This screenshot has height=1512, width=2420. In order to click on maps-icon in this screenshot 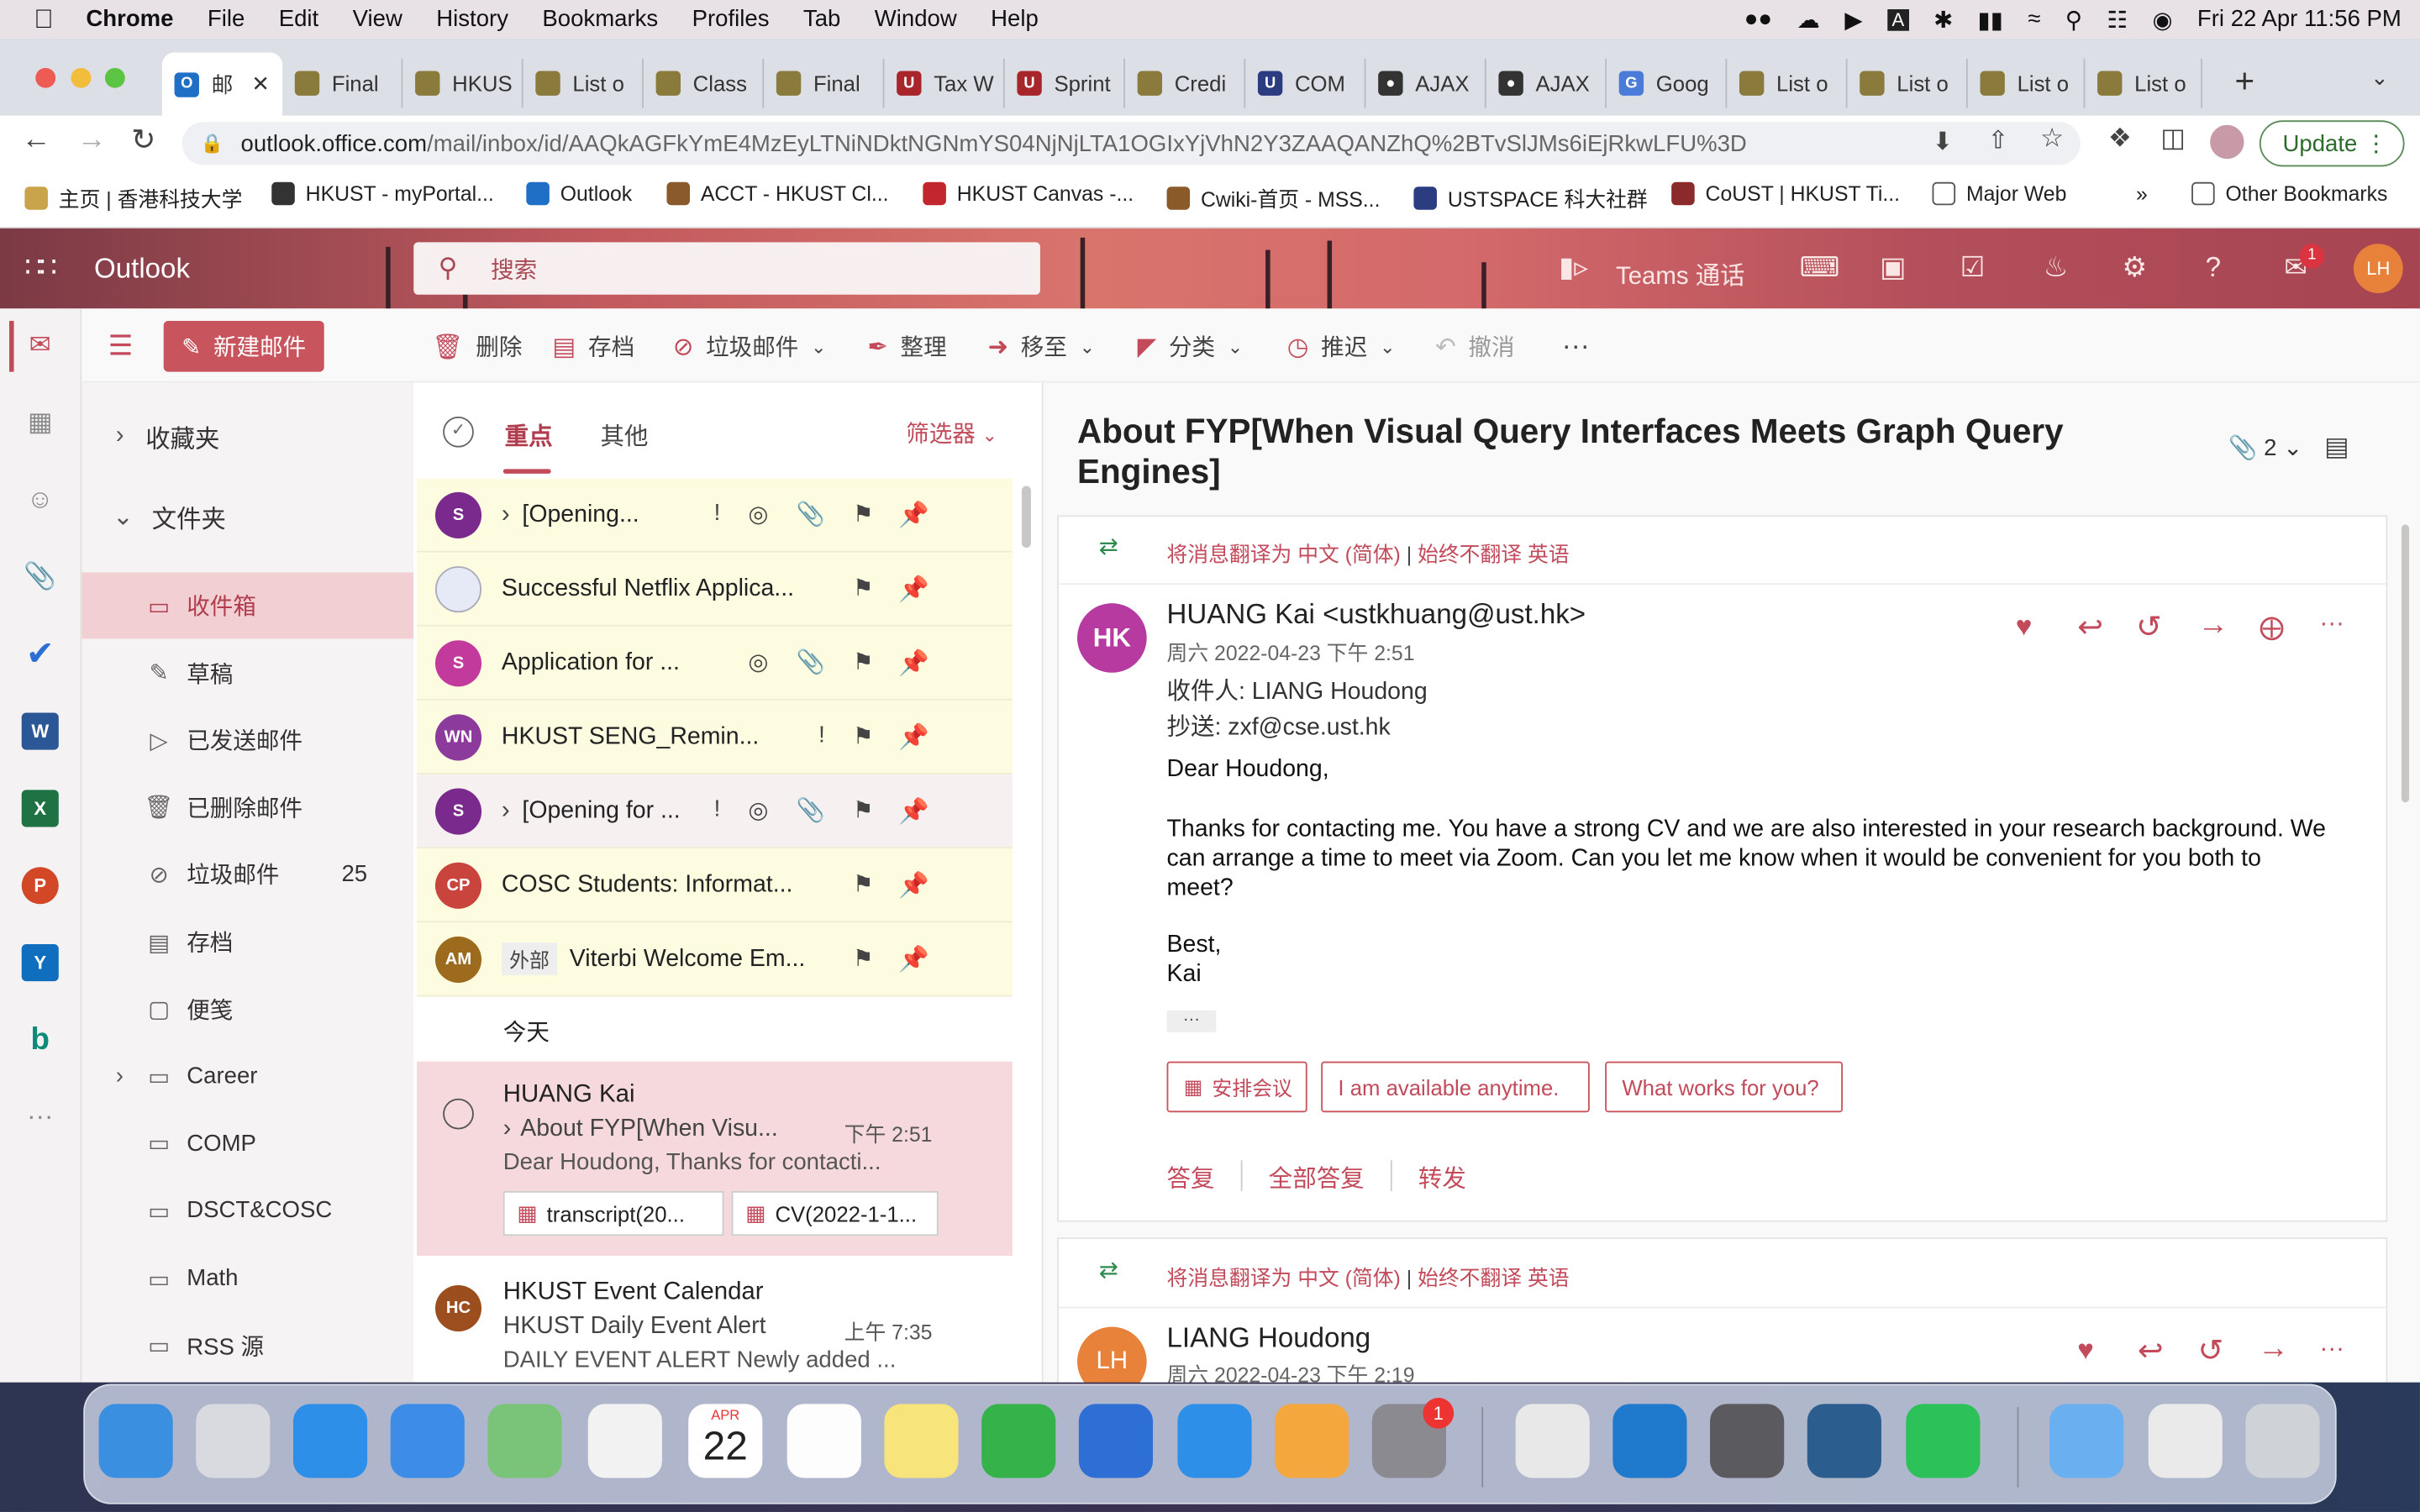, I will do `click(524, 1441)`.